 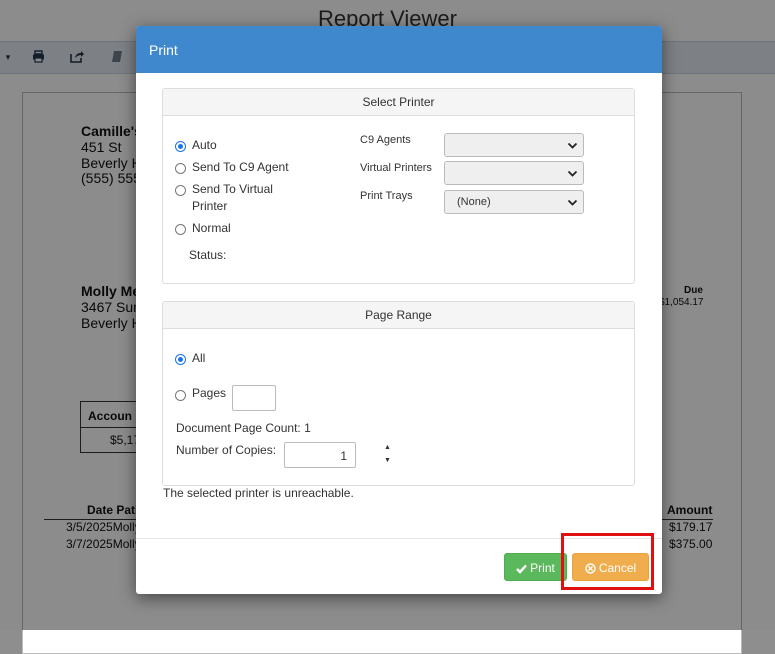 What do you see at coordinates (474, 202) in the screenshot?
I see `print-trays-value: (None)` at bounding box center [474, 202].